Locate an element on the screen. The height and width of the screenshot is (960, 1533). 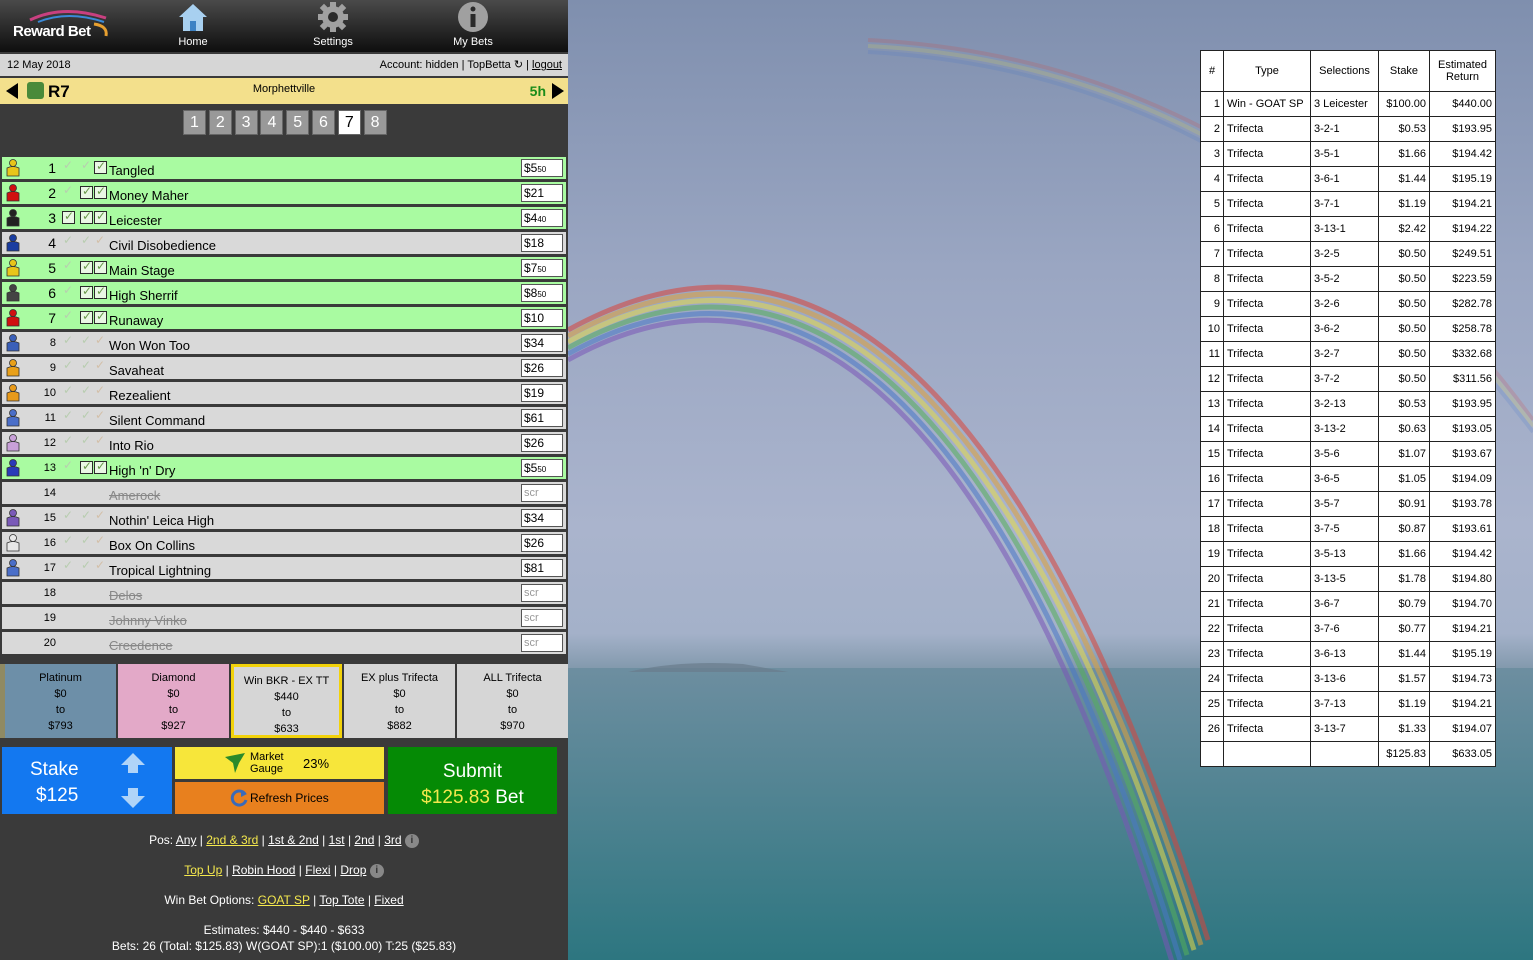
runner-row: 5 ✓ ✓ ✓ Main Stage $750 is located at coordinates (284, 268).